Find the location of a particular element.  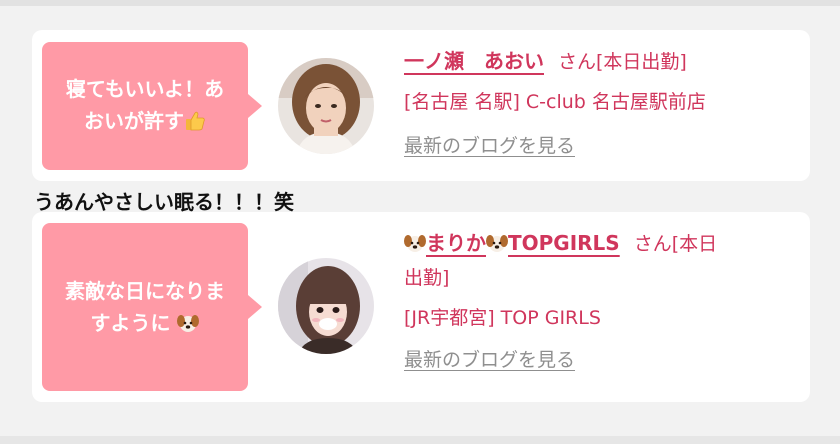

message-bubble: 素敵な日になりま すように is located at coordinates (152, 307).